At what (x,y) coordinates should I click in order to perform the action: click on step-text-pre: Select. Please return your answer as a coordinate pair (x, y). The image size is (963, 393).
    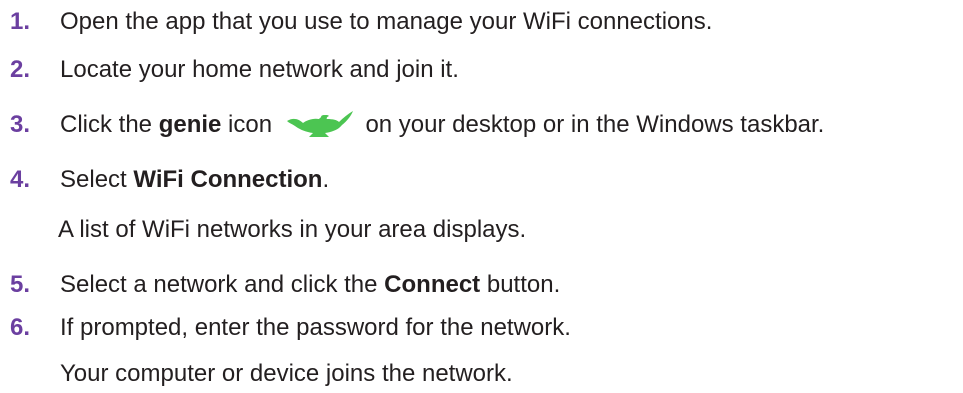
    Looking at the image, I should click on (97, 179).